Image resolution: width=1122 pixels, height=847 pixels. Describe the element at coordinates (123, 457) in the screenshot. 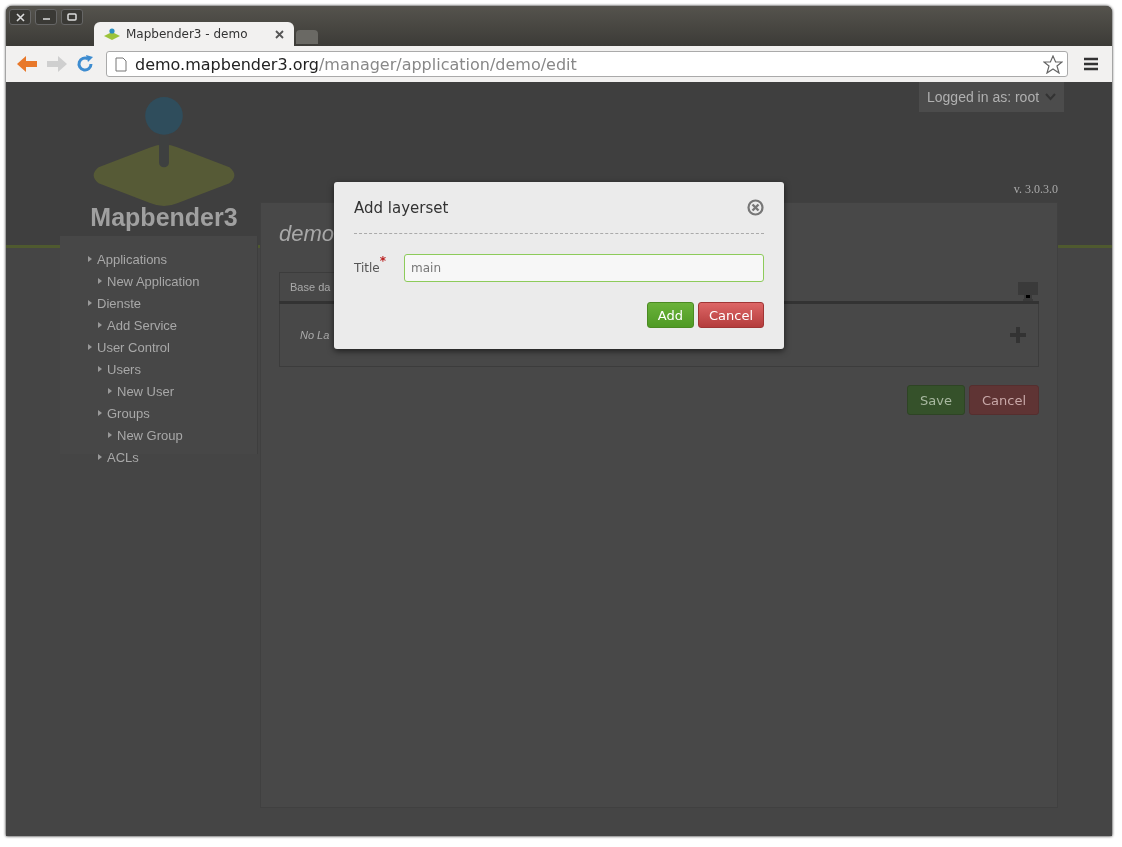

I see `sidebar-item: ACLs` at that location.